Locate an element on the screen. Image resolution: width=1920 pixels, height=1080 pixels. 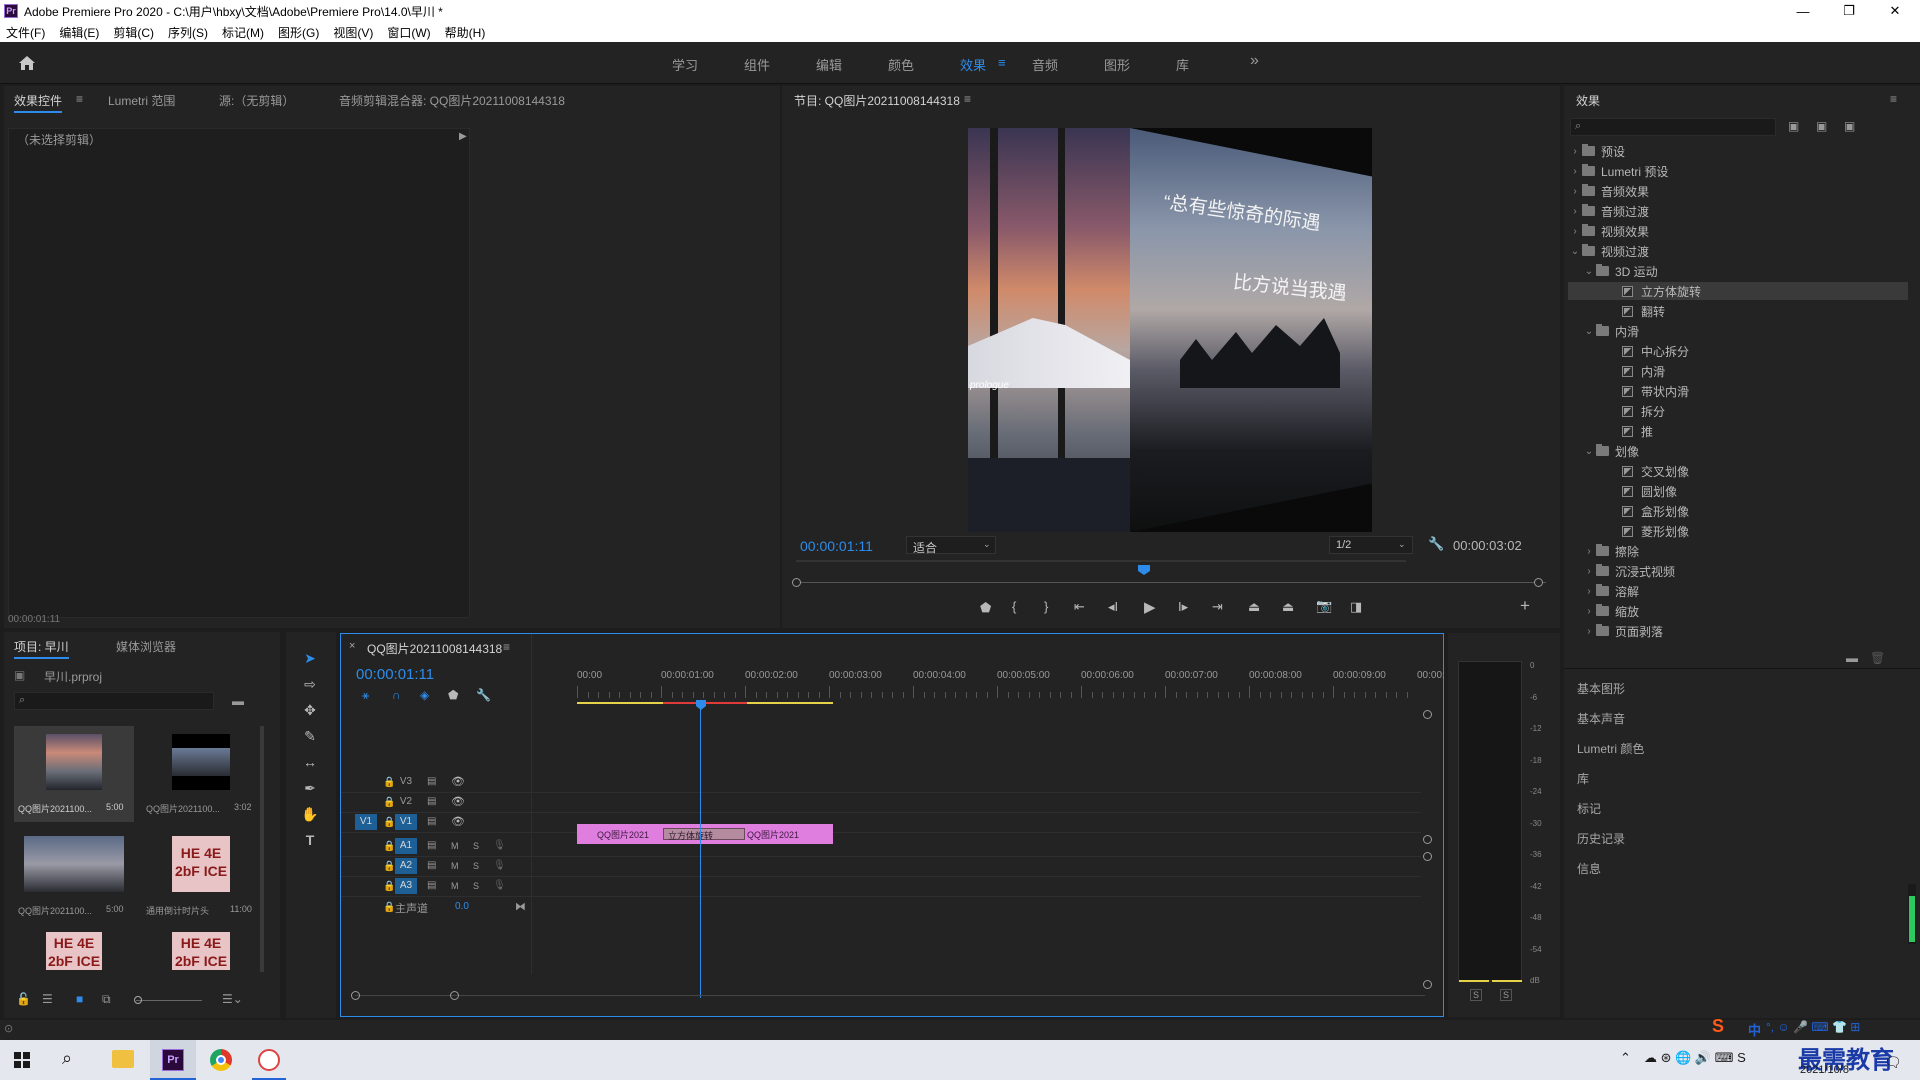
panel-info: 信息 is located at coordinates (1589, 868).